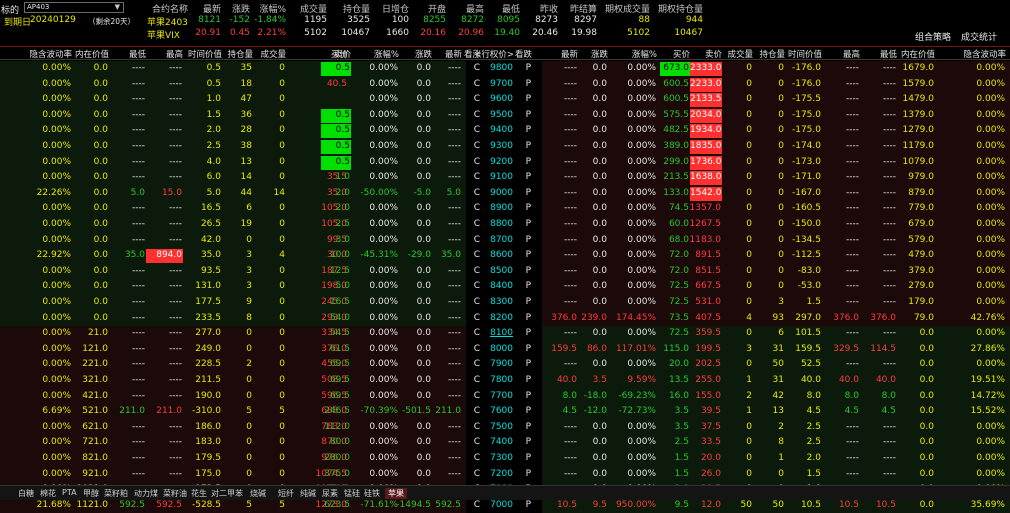 The height and width of the screenshot is (513, 1010). I want to click on call-cell: 821.0, so click(95, 459).